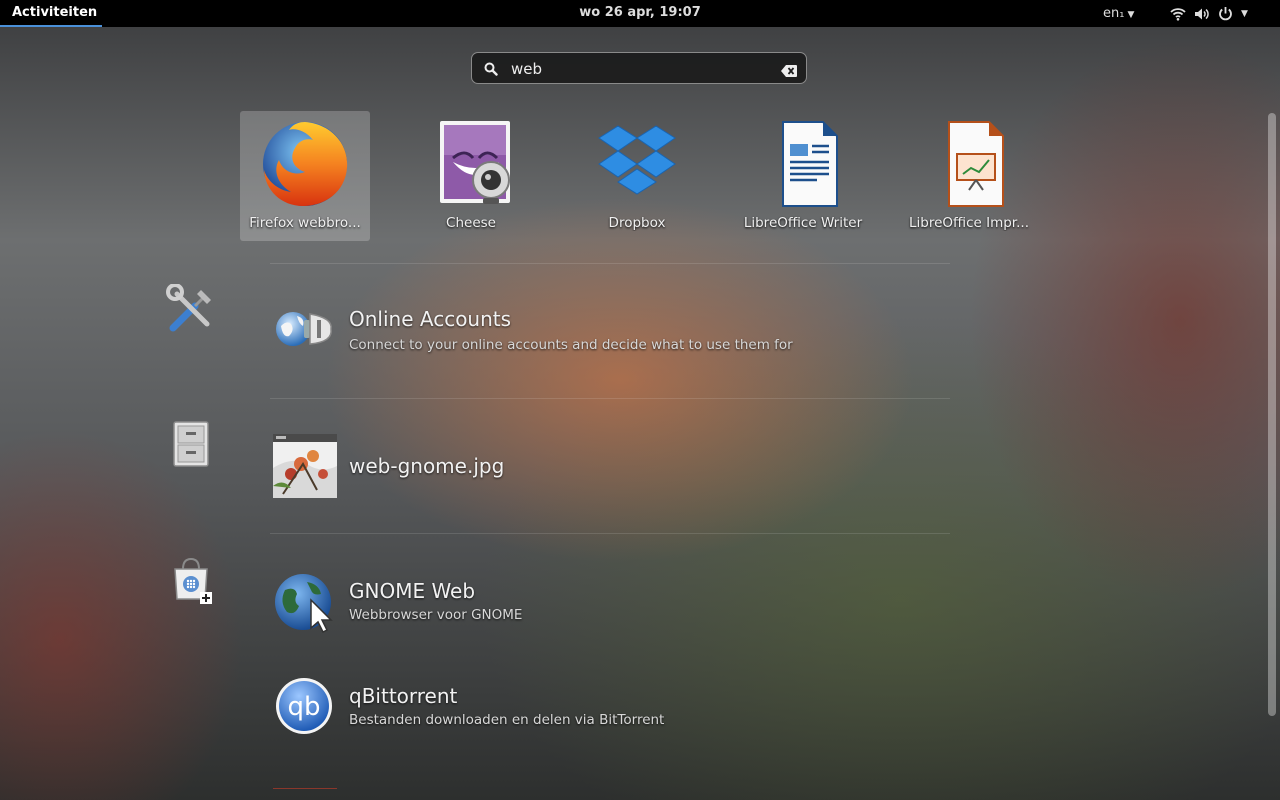 Image resolution: width=1280 pixels, height=800 pixels. I want to click on files-cabinet-icon, so click(191, 448).